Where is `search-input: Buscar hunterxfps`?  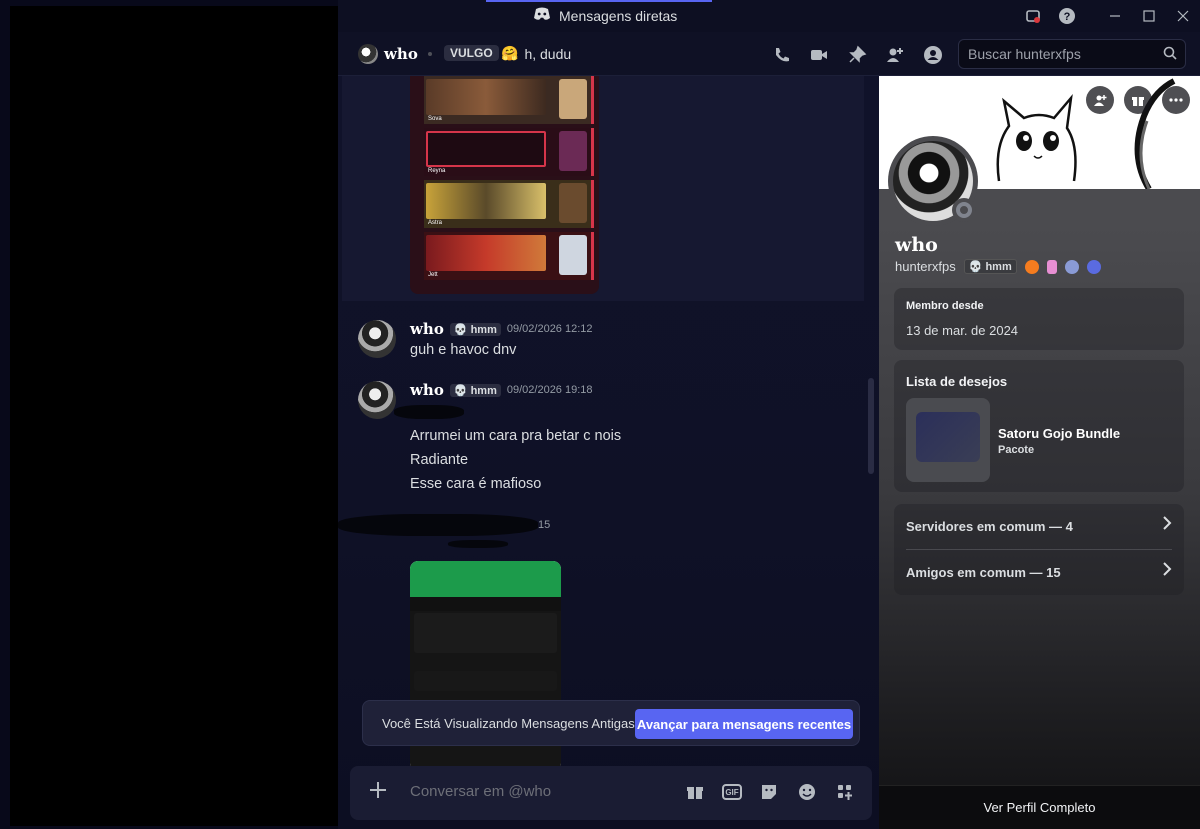 search-input: Buscar hunterxfps is located at coordinates (1072, 54).